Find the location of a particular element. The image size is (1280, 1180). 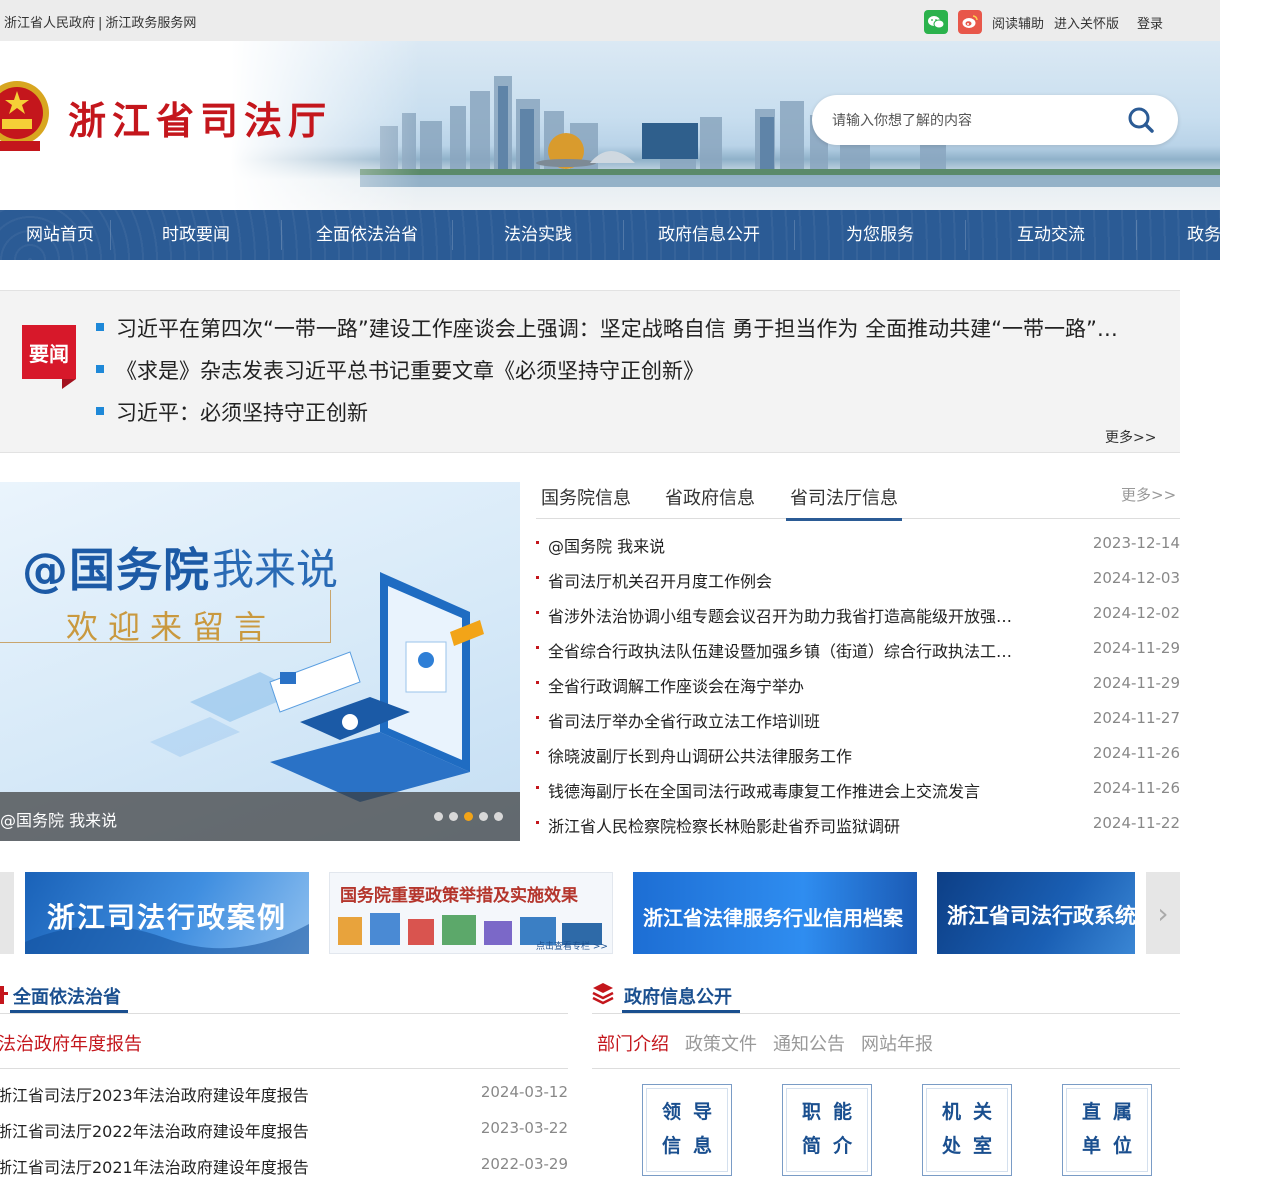

report-date: 2022-03-29 is located at coordinates (524, 1164).